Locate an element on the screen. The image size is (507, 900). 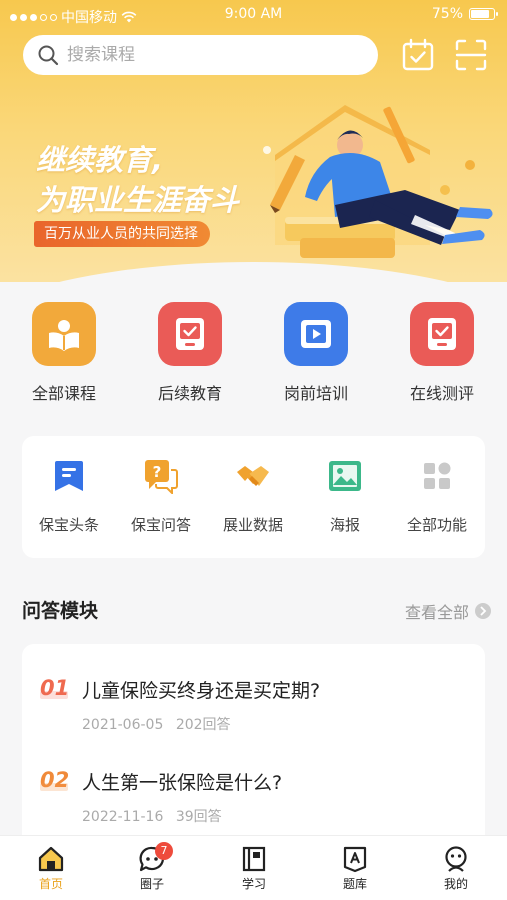
tool-label: 海报 is located at coordinates (344, 525).